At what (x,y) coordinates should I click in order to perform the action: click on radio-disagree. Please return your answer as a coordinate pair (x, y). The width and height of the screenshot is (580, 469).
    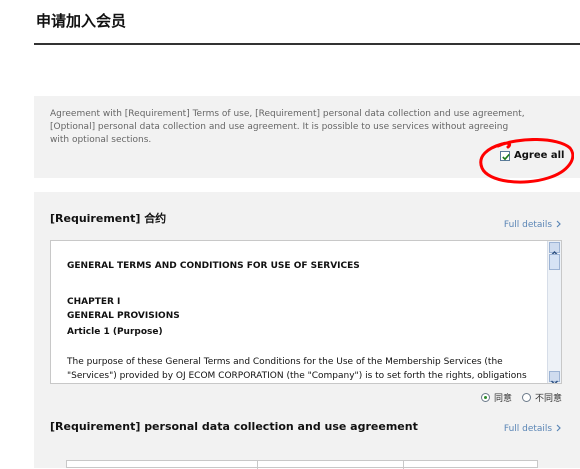
    Looking at the image, I should click on (526, 397).